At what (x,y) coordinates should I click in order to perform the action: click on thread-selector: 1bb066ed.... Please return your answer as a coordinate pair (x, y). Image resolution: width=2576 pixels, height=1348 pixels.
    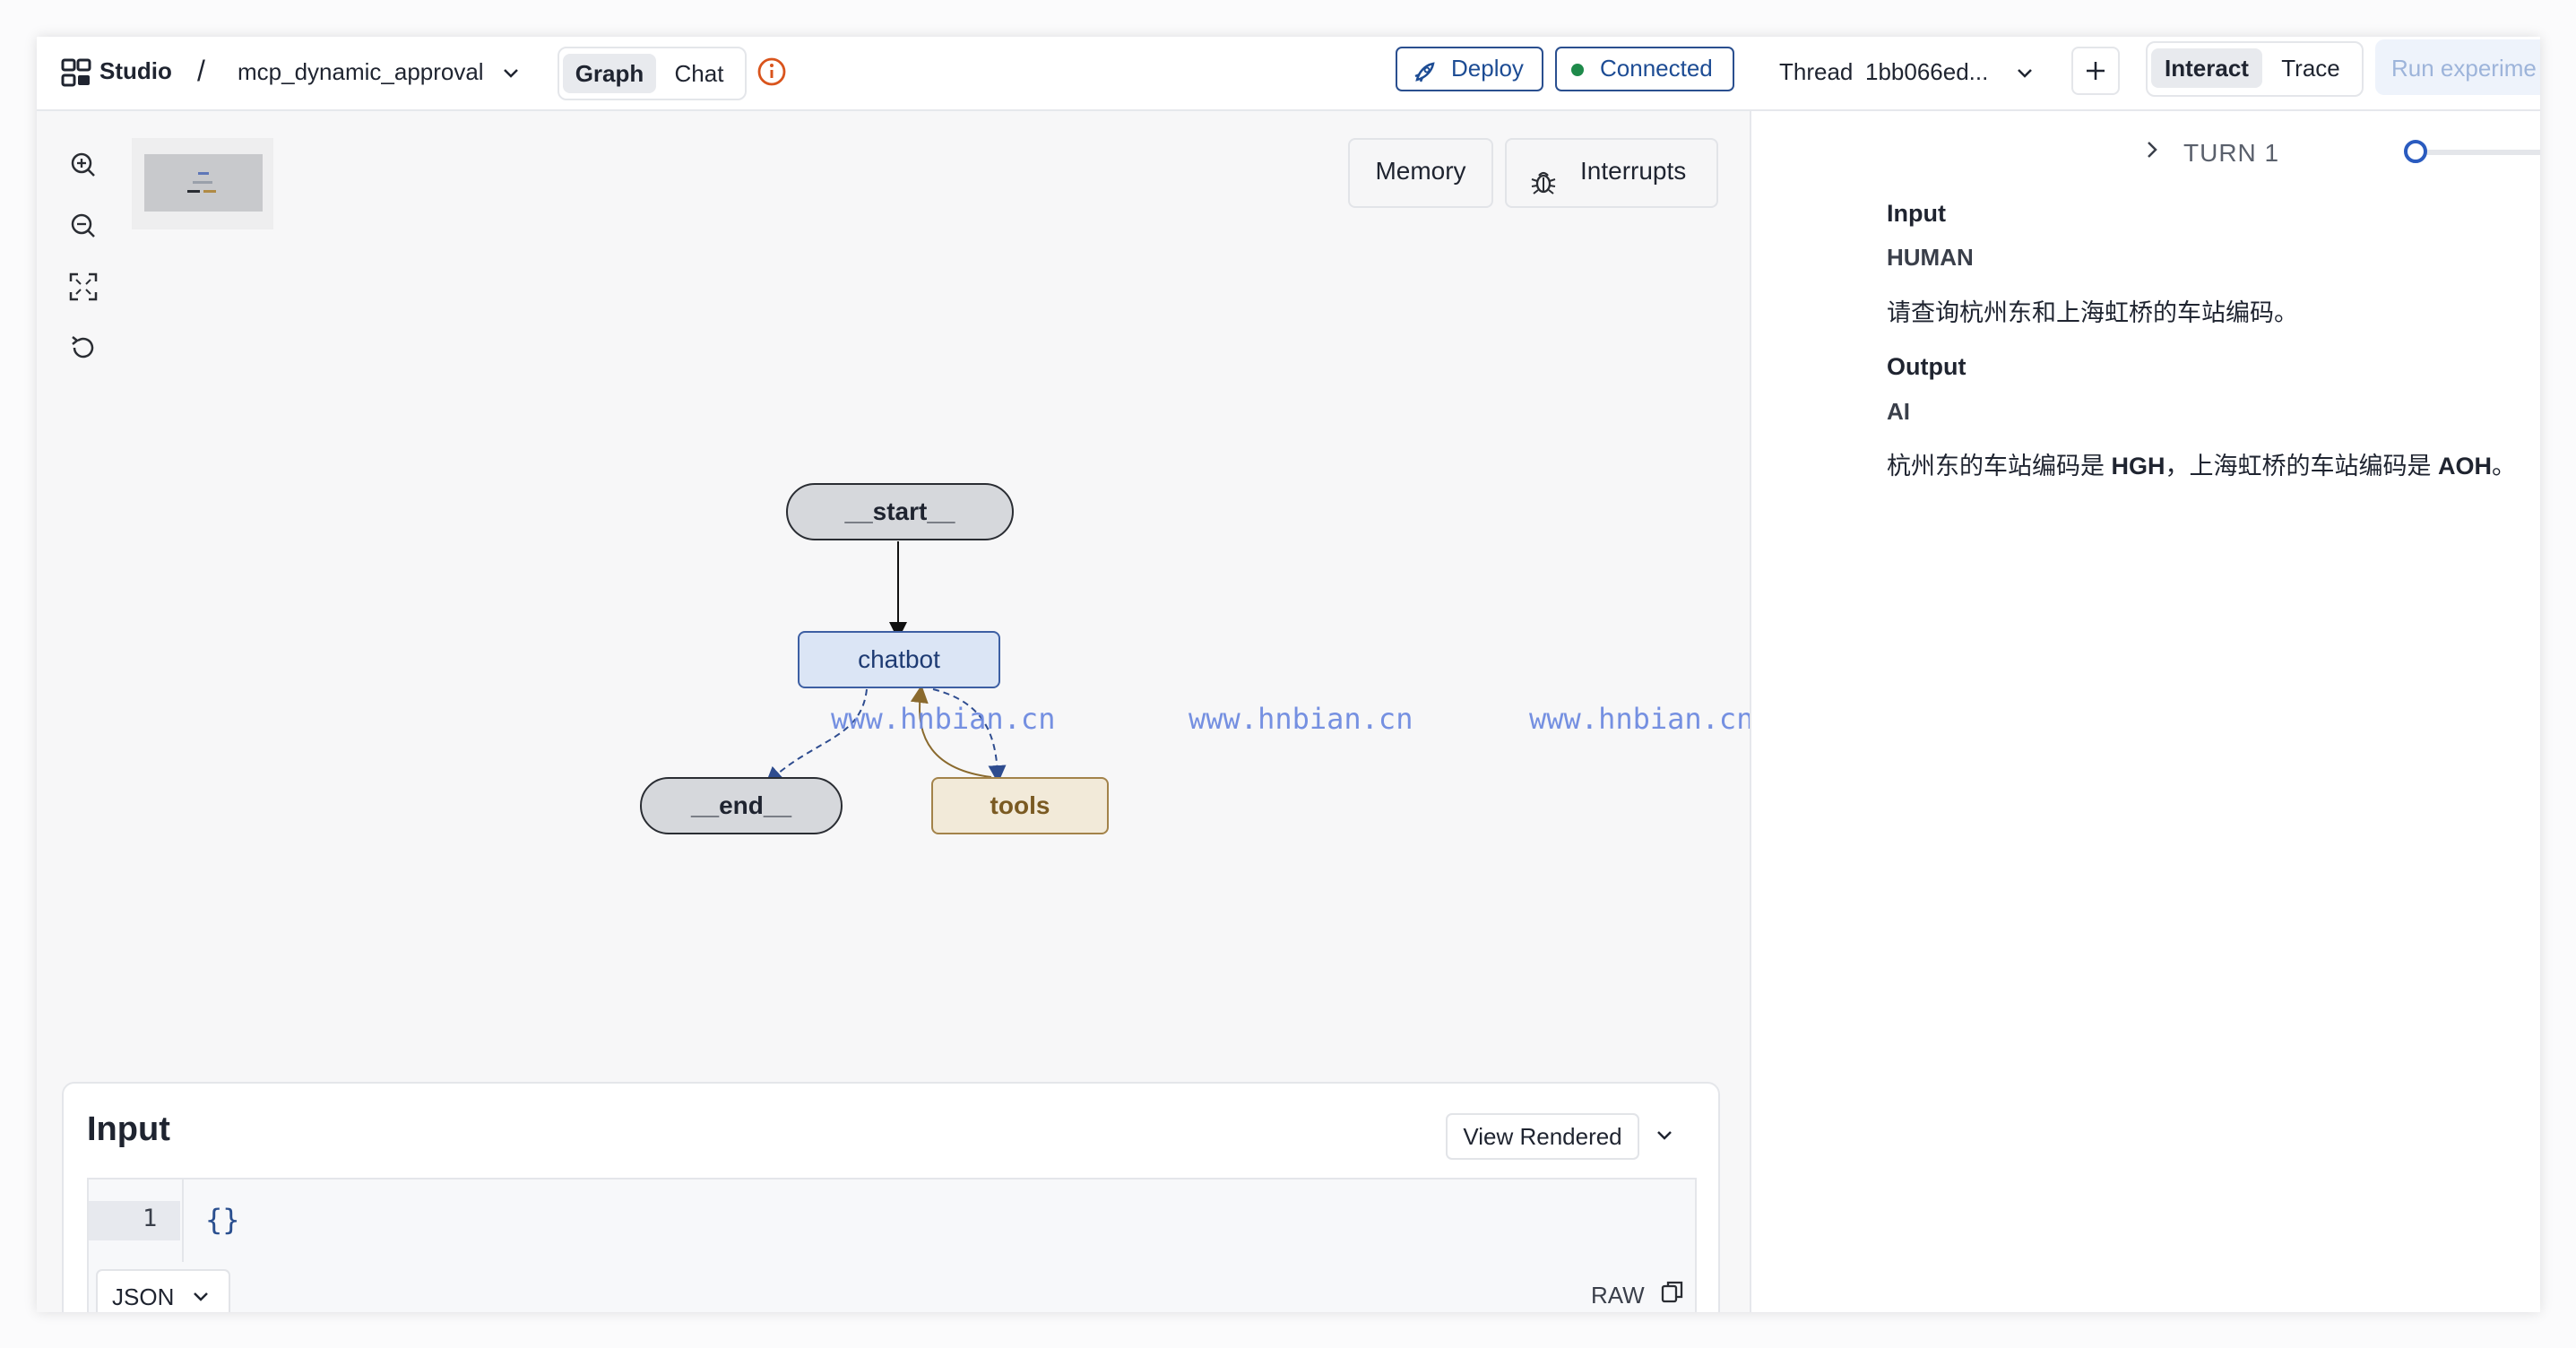
    Looking at the image, I should click on (1926, 72).